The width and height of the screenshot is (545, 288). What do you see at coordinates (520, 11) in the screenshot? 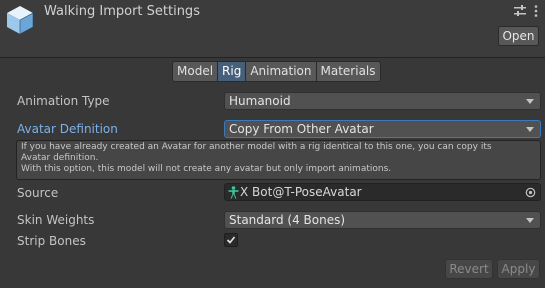
I see `sliders-icon` at bounding box center [520, 11].